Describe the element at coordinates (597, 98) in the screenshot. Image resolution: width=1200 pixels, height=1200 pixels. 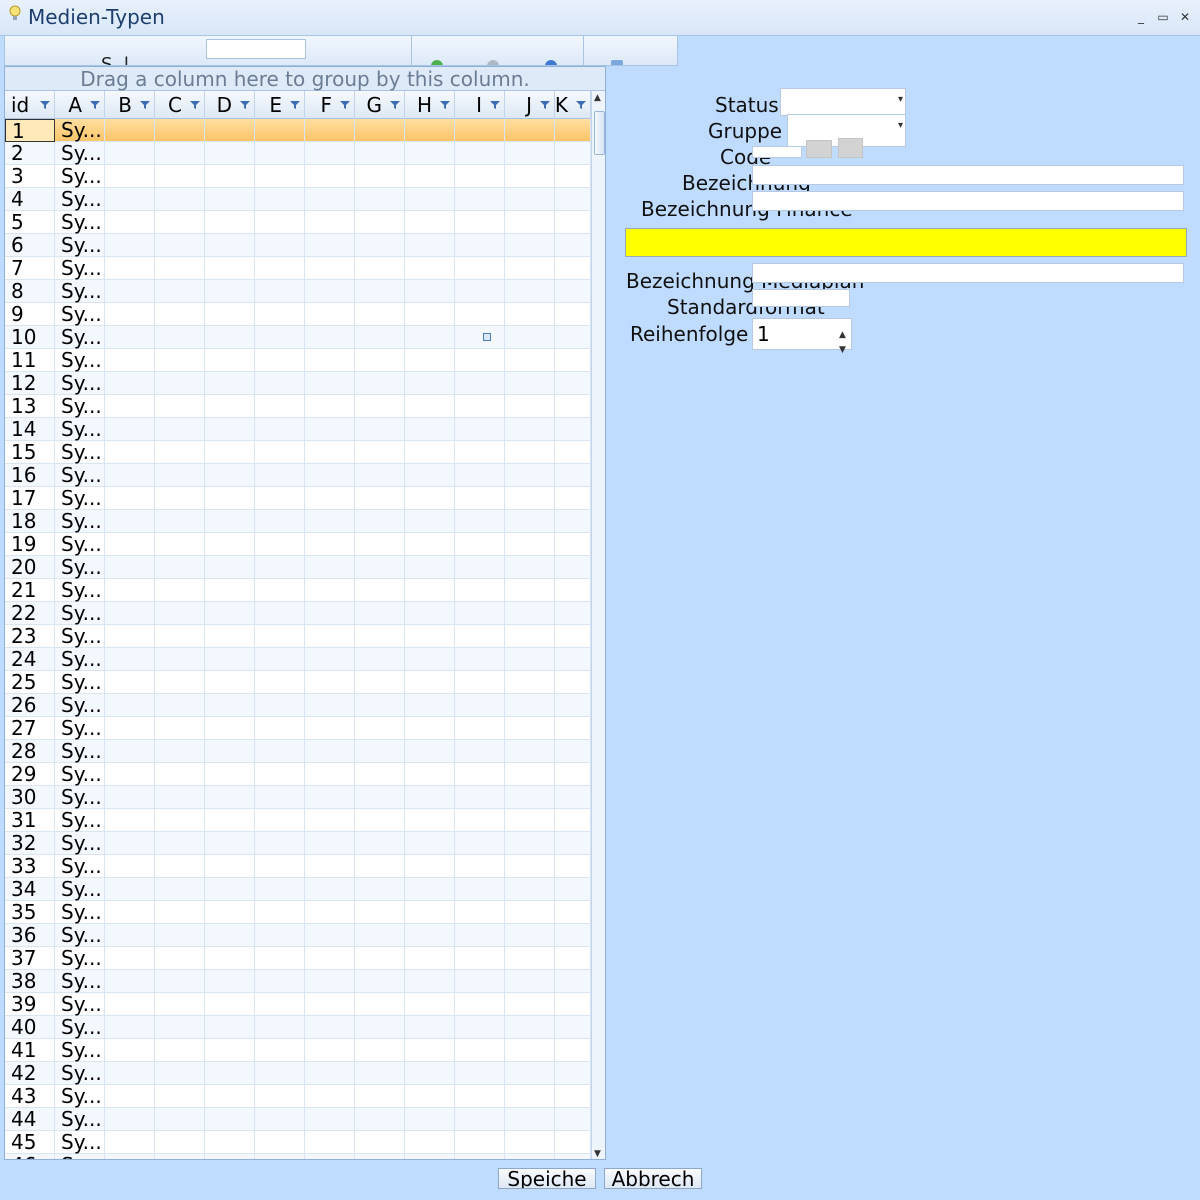
I see `scroll-up-icon: ▲` at that location.